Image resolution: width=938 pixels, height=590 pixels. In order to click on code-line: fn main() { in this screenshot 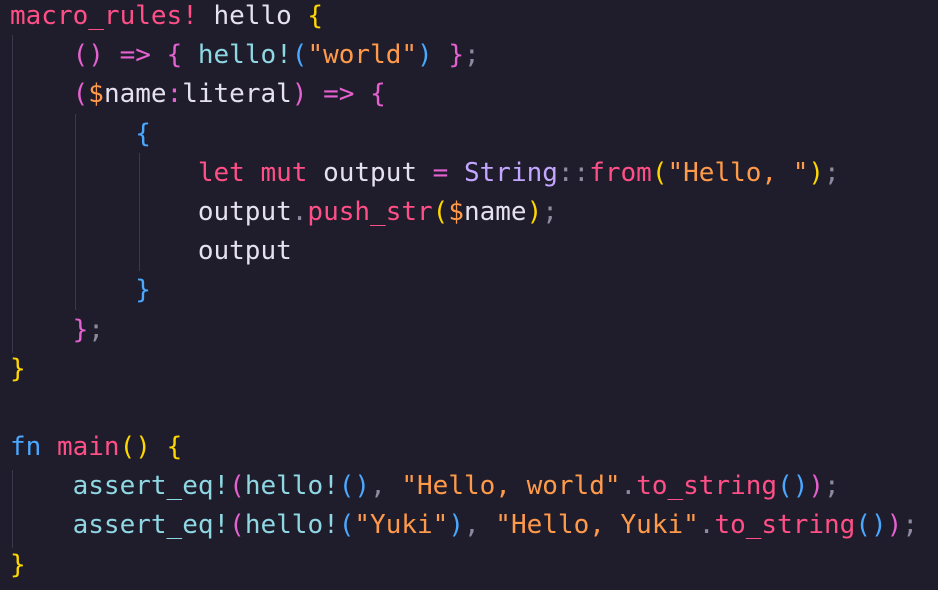, I will do `click(464, 447)`.